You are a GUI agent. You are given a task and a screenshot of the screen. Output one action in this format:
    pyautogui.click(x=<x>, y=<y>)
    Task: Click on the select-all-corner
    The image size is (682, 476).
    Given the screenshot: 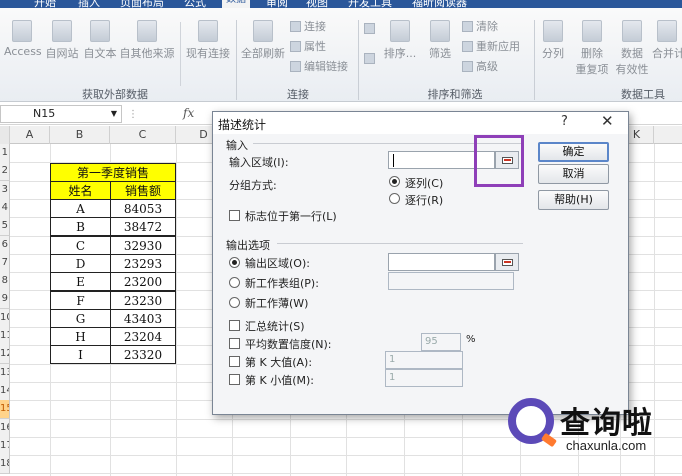 What is the action you would take?
    pyautogui.click(x=5, y=135)
    